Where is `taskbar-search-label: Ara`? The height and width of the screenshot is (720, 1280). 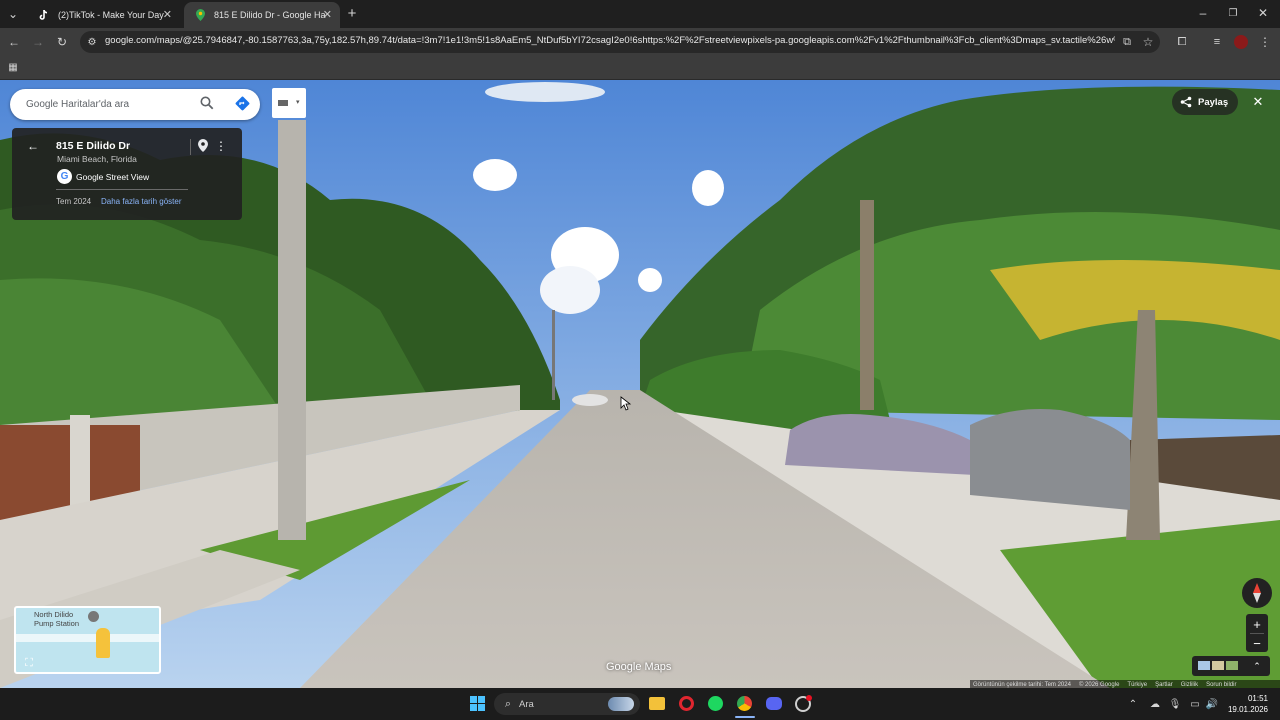
taskbar-search-label: Ara is located at coordinates (526, 704).